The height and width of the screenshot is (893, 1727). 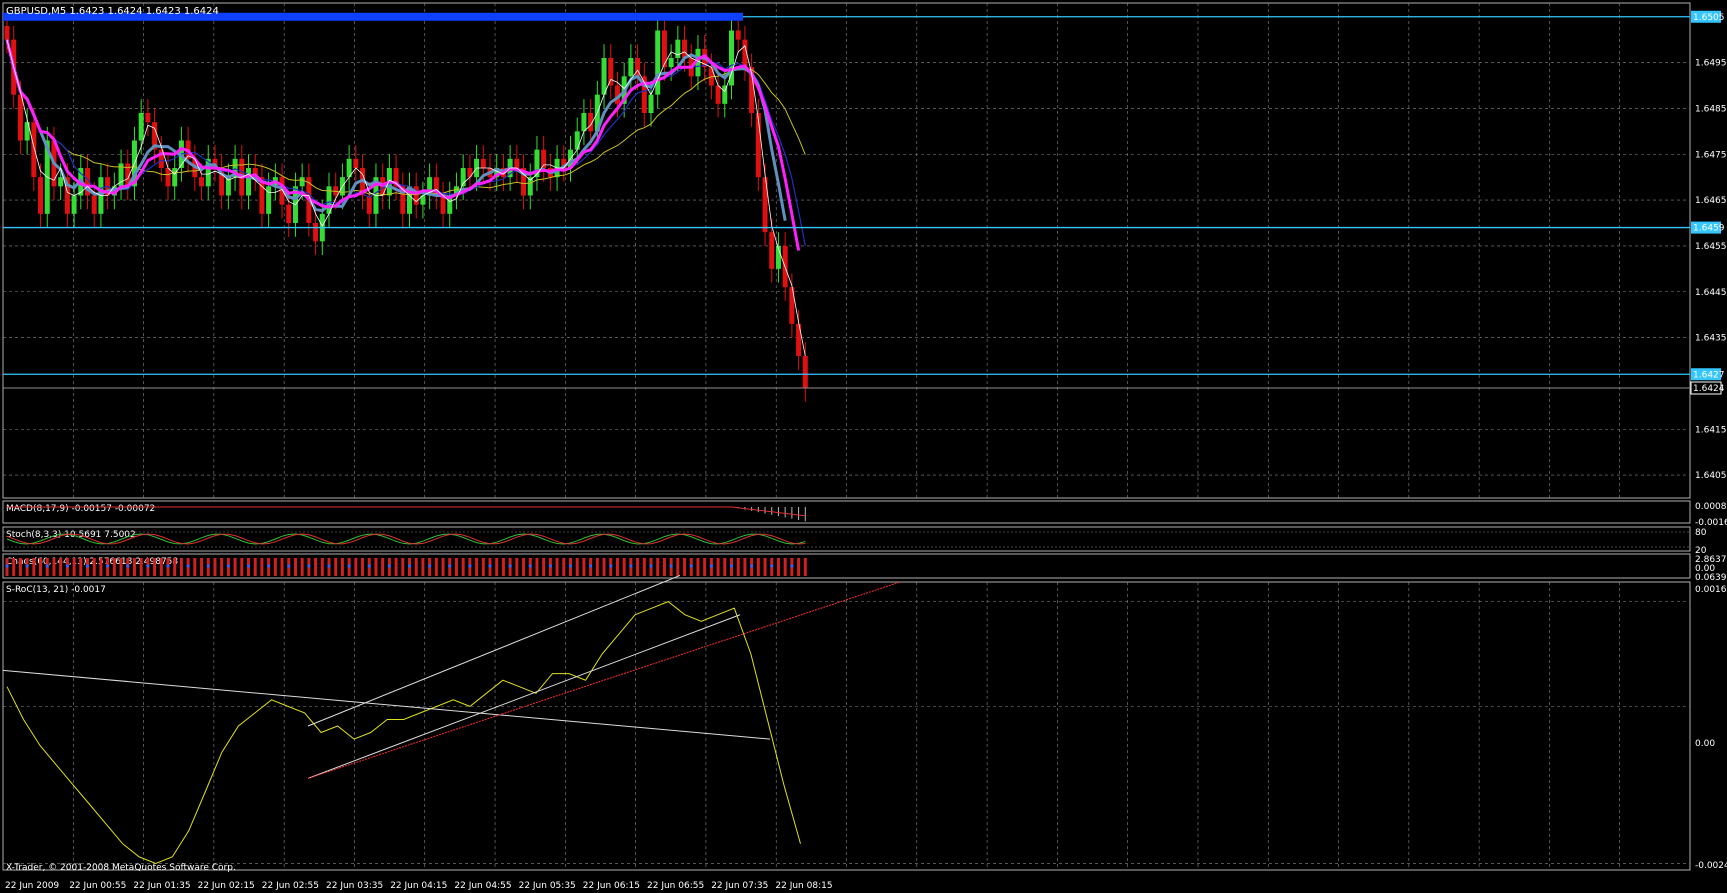 What do you see at coordinates (1711, 476) in the screenshot?
I see `y-tick-label: 1.6405` at bounding box center [1711, 476].